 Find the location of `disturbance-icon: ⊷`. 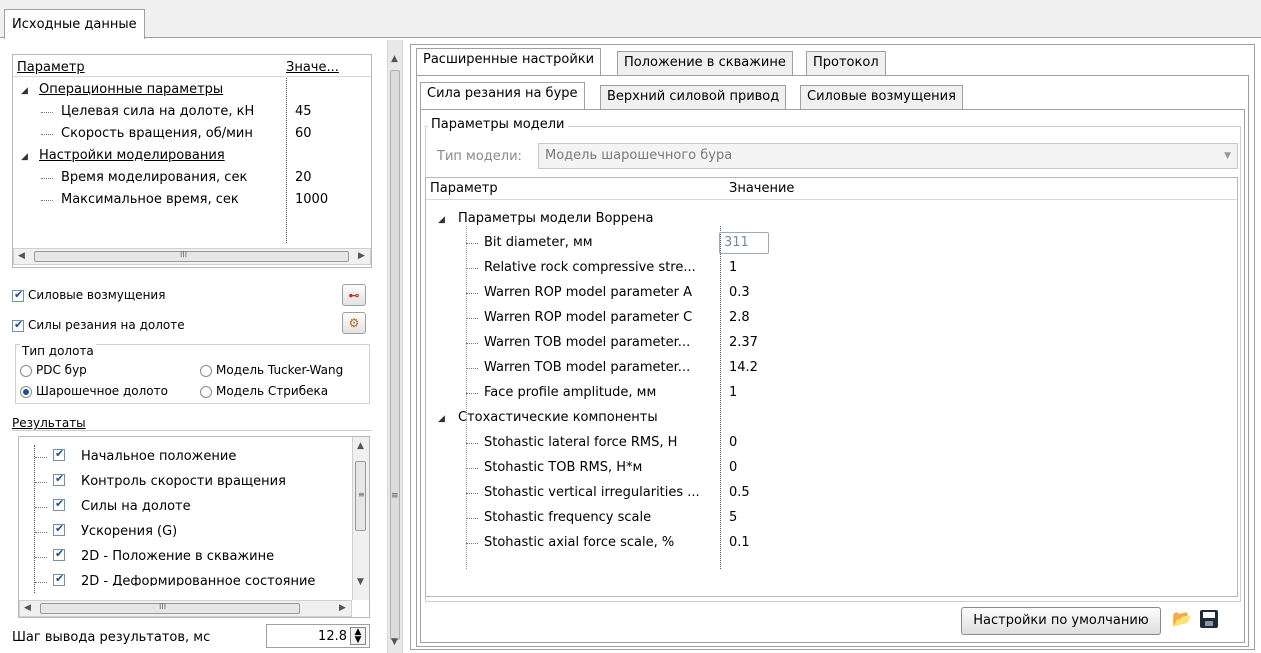

disturbance-icon: ⊷ is located at coordinates (354, 295).